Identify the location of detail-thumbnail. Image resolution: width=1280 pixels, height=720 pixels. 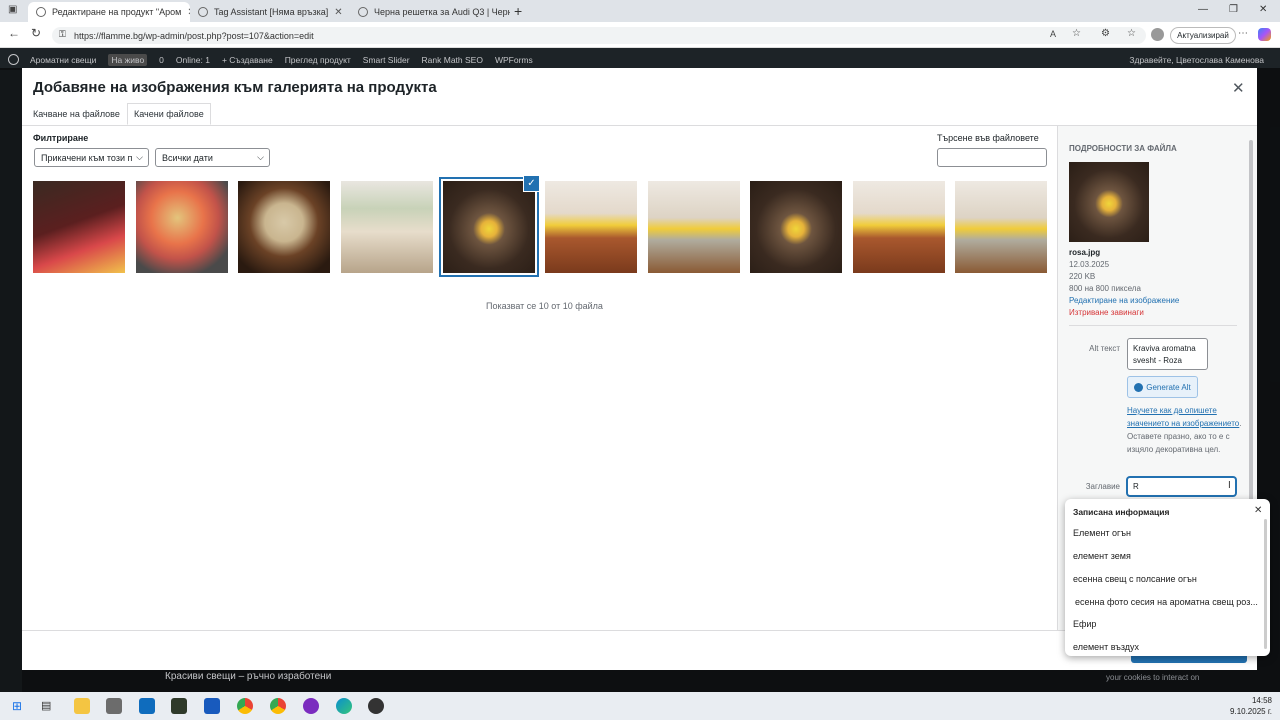
(1109, 202).